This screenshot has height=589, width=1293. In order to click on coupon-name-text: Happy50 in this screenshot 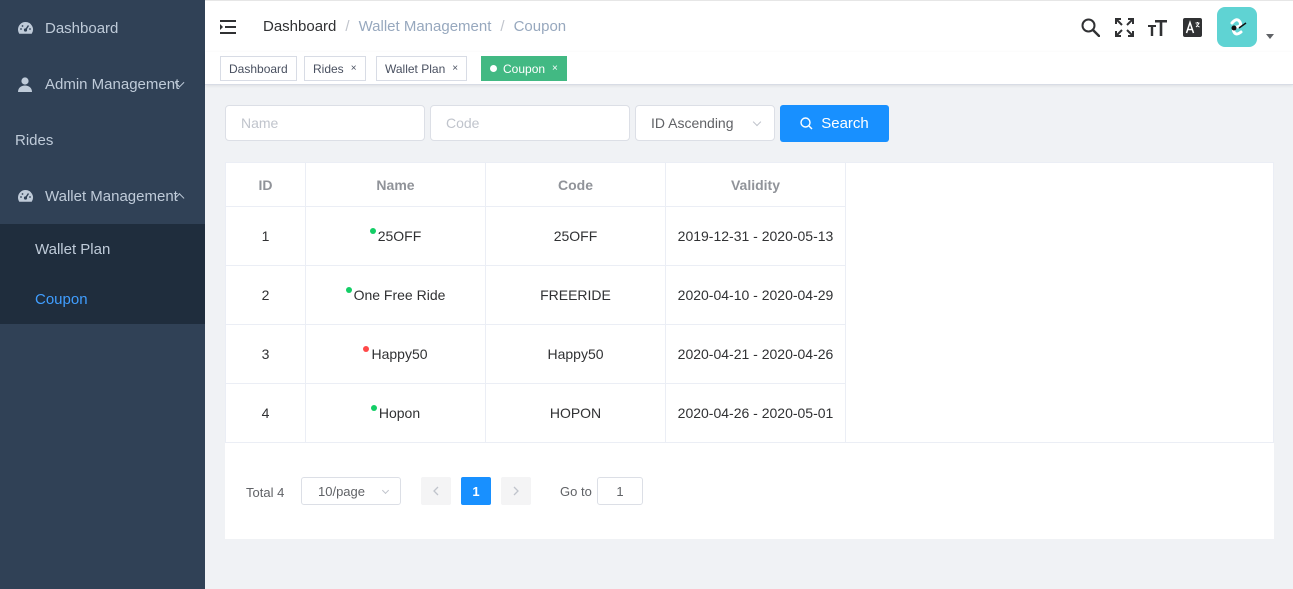, I will do `click(399, 354)`.